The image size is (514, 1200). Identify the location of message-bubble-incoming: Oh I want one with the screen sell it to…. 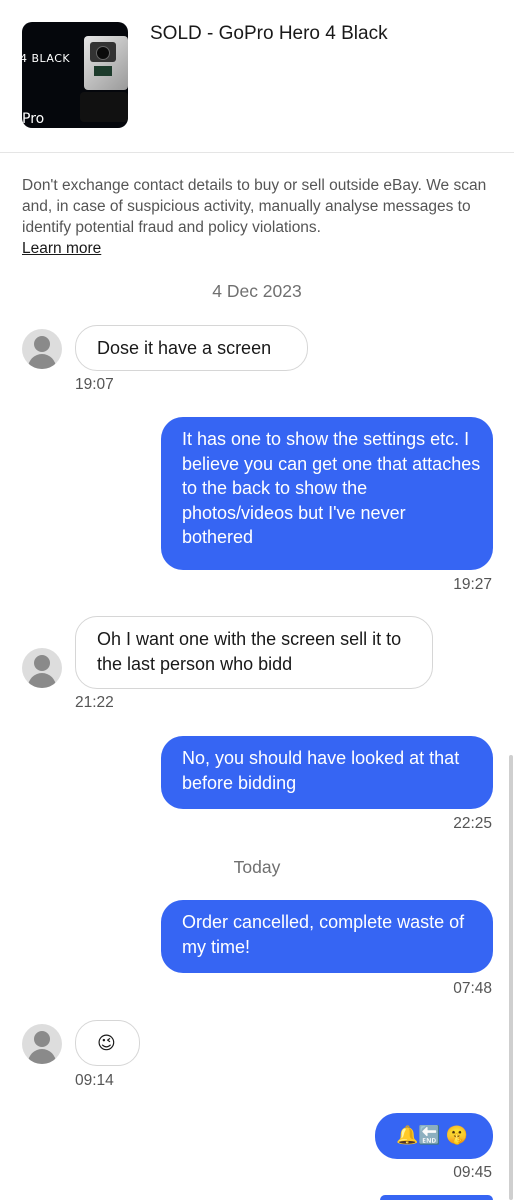
(254, 652).